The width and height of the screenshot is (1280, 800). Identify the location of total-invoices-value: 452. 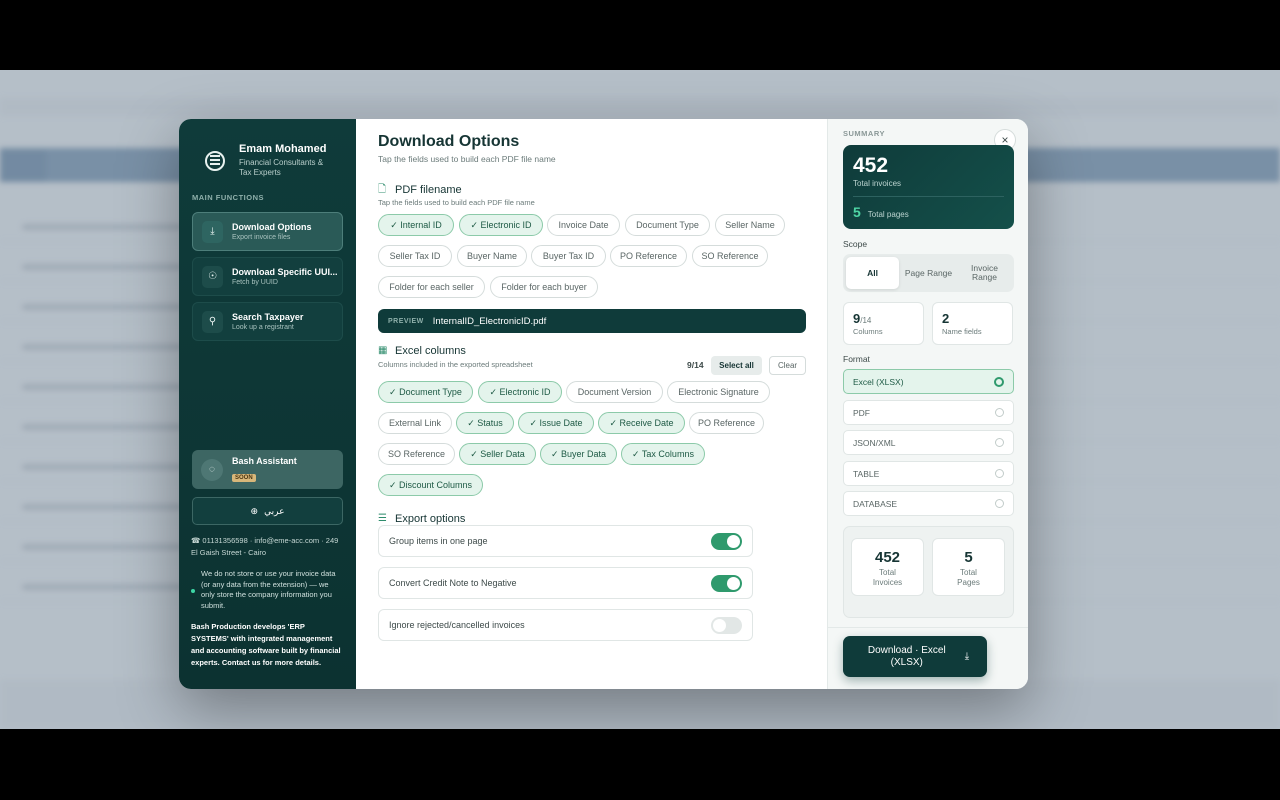
(871, 165).